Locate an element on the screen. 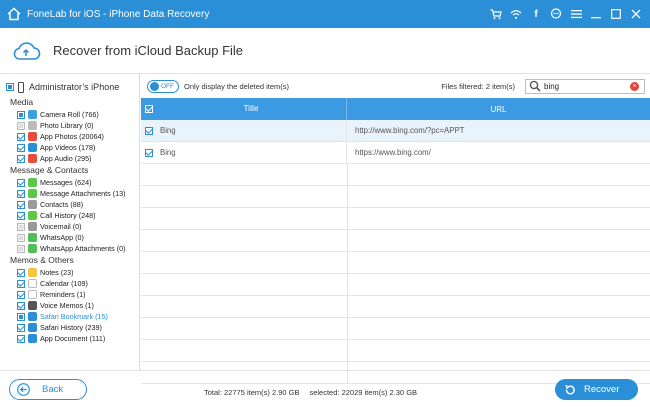  sidebar-item: Photo Library (0) is located at coordinates (69, 125).